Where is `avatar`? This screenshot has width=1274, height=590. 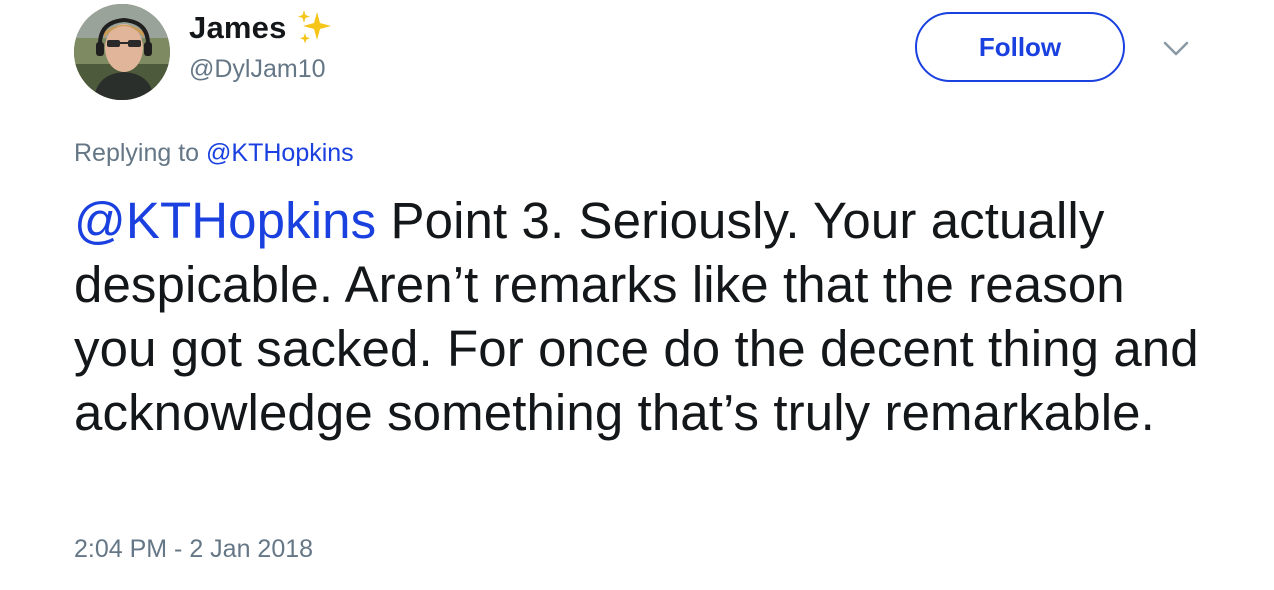
avatar is located at coordinates (122, 52).